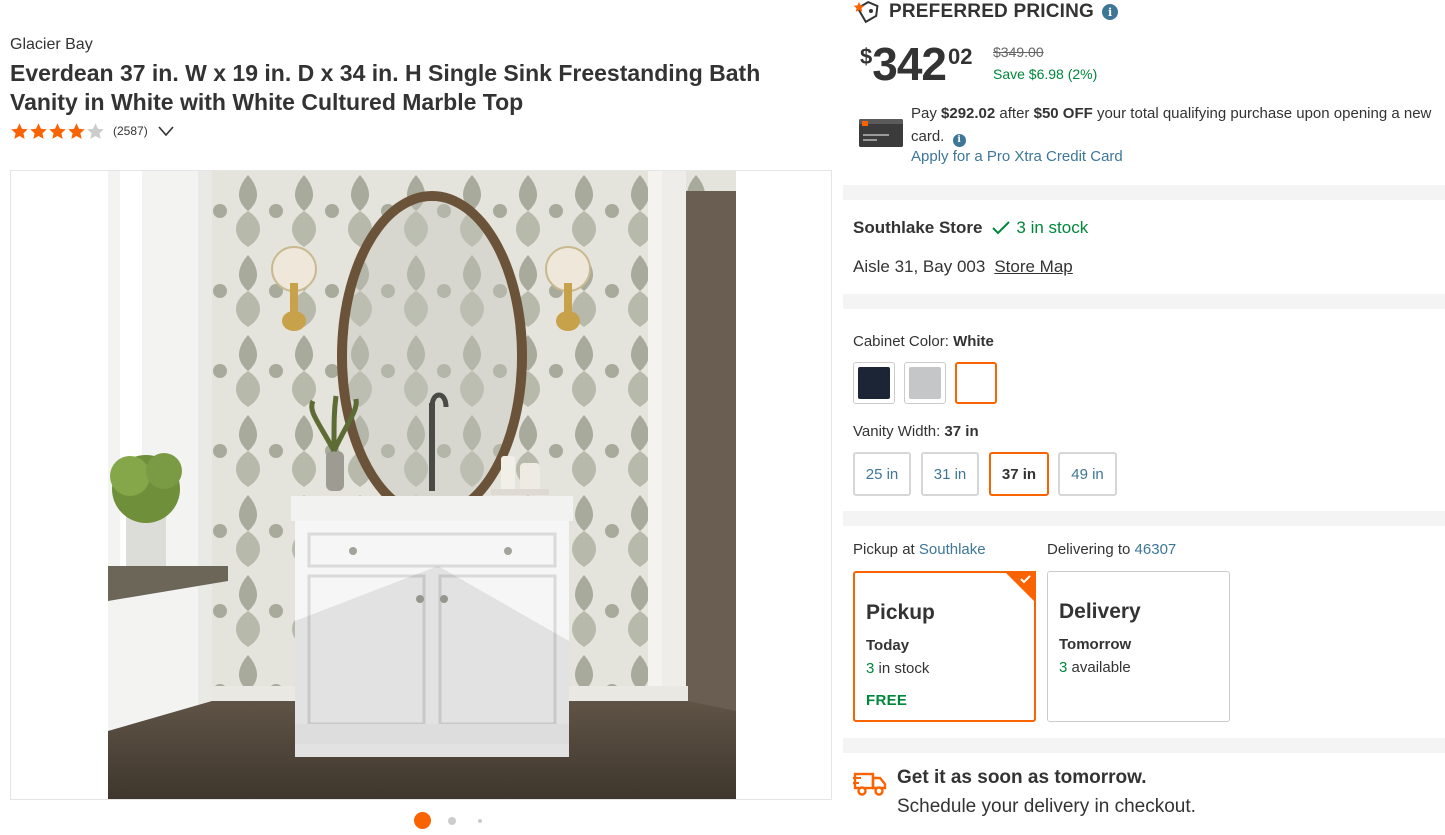 Image resolution: width=1445 pixels, height=835 pixels. Describe the element at coordinates (1095, 644) in the screenshot. I see `delivery-when: Tomorrow` at that location.